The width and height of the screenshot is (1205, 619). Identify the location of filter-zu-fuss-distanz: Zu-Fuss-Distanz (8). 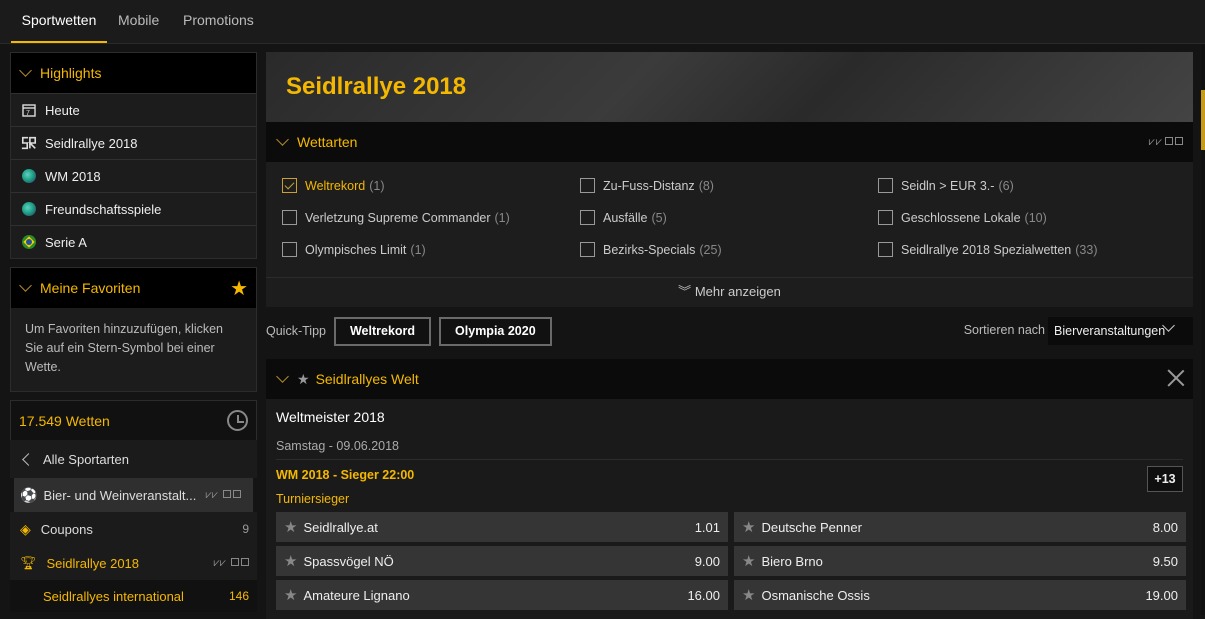
(647, 185).